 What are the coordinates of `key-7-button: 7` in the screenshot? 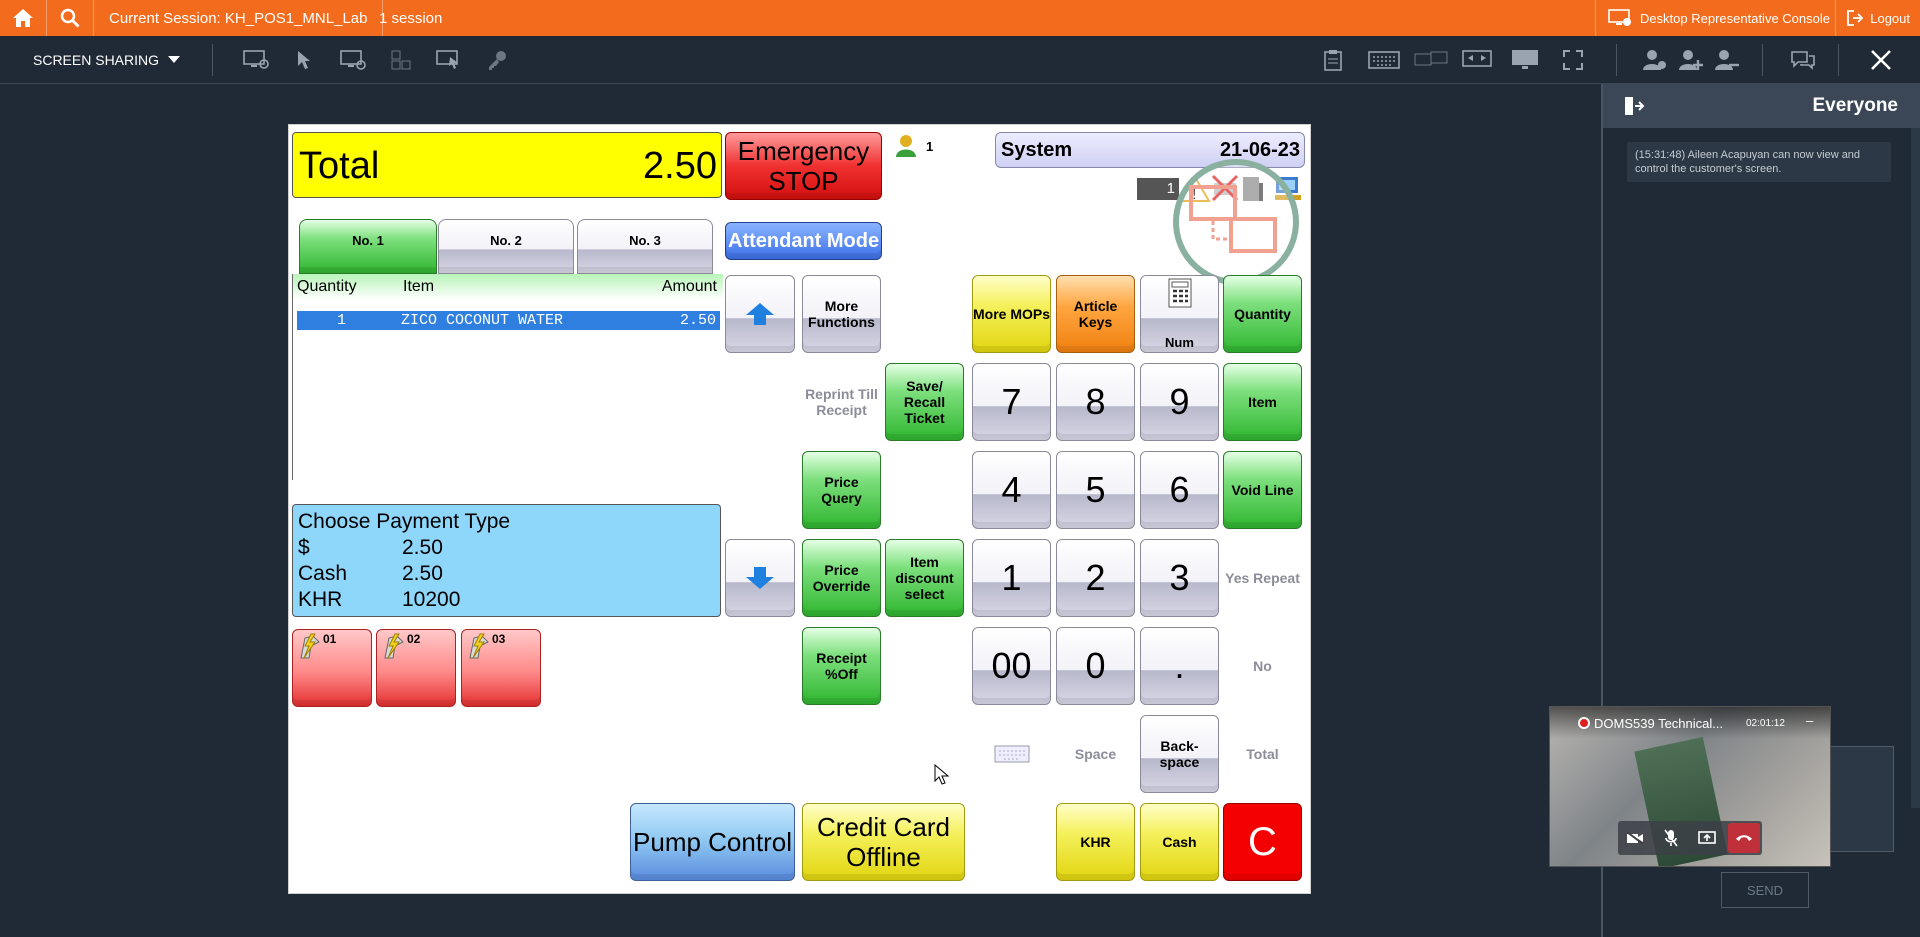 It's located at (1011, 402).